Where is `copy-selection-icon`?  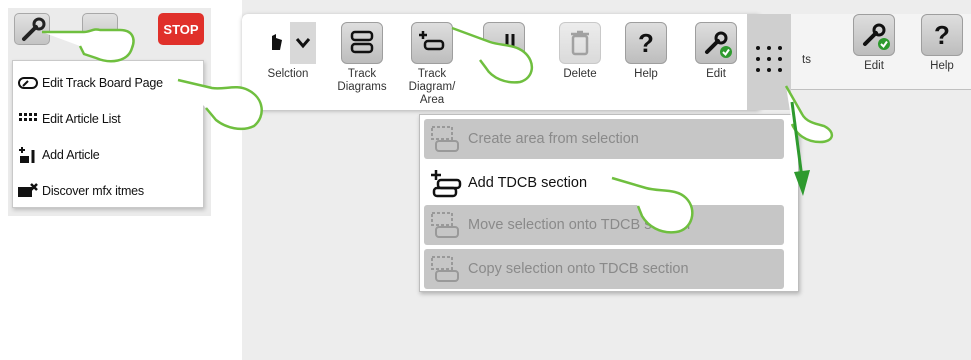
copy-selection-icon is located at coordinates (446, 269).